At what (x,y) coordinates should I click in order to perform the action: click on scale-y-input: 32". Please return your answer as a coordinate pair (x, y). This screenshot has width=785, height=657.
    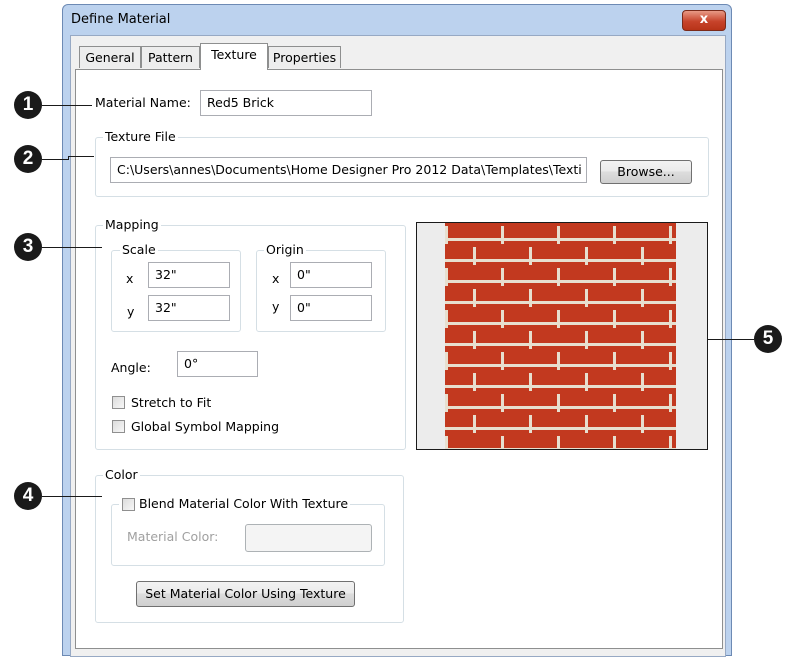
    Looking at the image, I should click on (189, 308).